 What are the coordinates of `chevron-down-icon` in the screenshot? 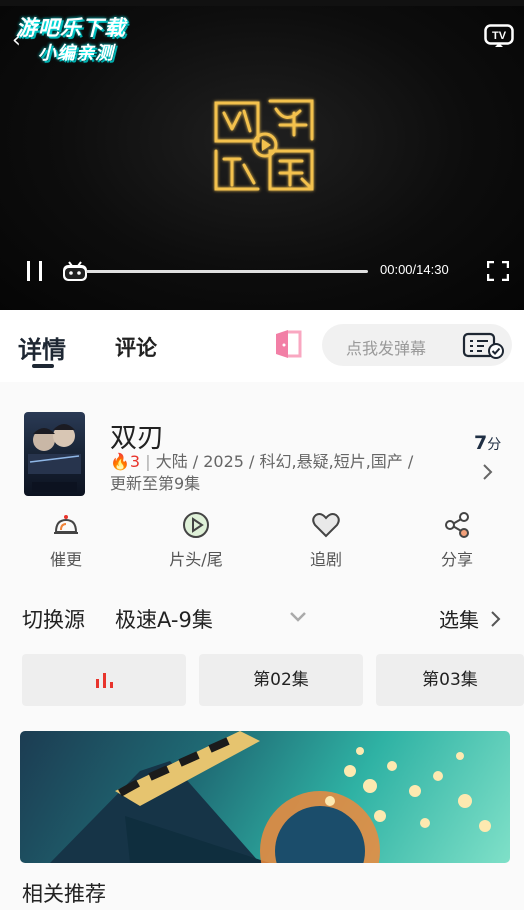 It's located at (298, 617).